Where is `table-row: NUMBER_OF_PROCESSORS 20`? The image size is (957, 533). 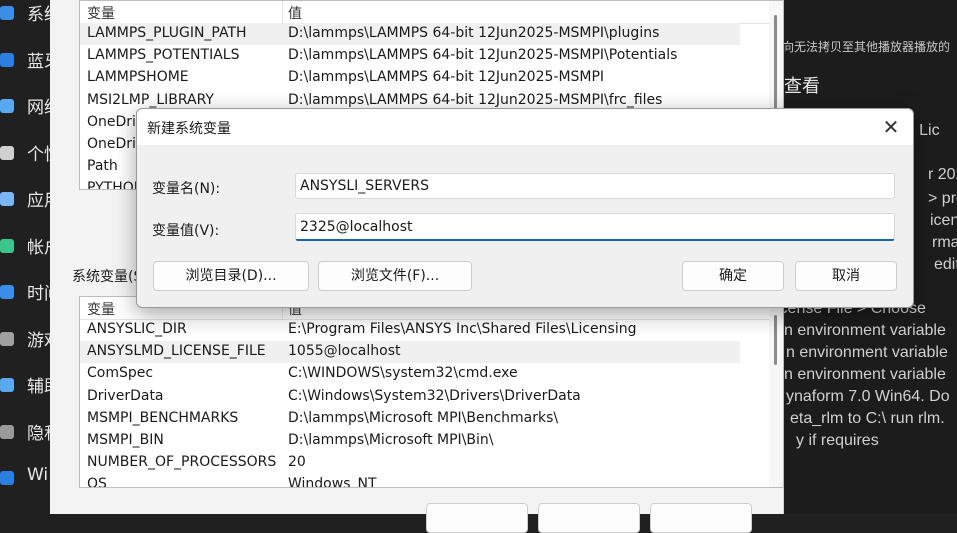 table-row: NUMBER_OF_PROCESSORS 20 is located at coordinates (410, 463).